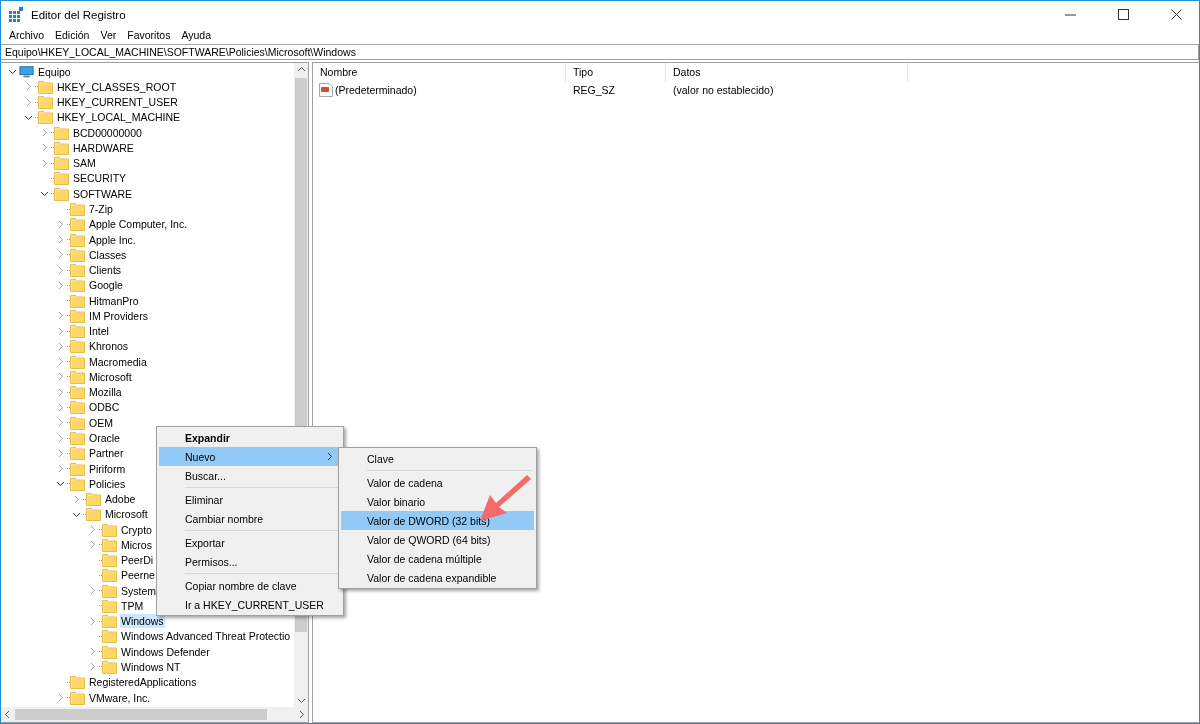 The width and height of the screenshot is (1200, 724). I want to click on tree-item: Apple Computer, Inc., so click(138, 224).